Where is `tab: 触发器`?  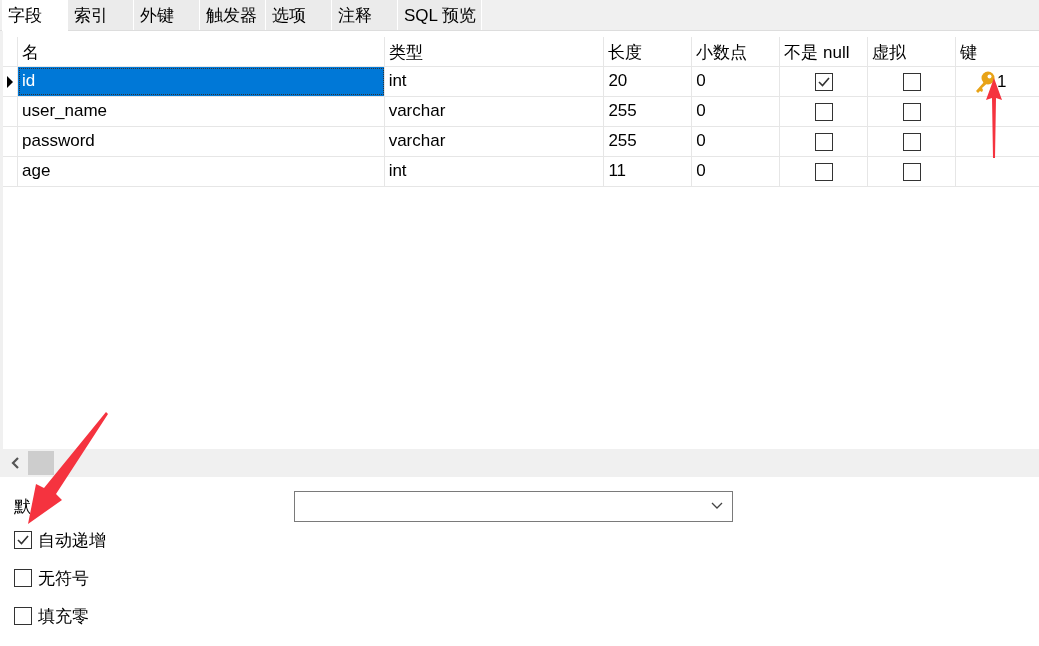
tab: 触发器 is located at coordinates (233, 15).